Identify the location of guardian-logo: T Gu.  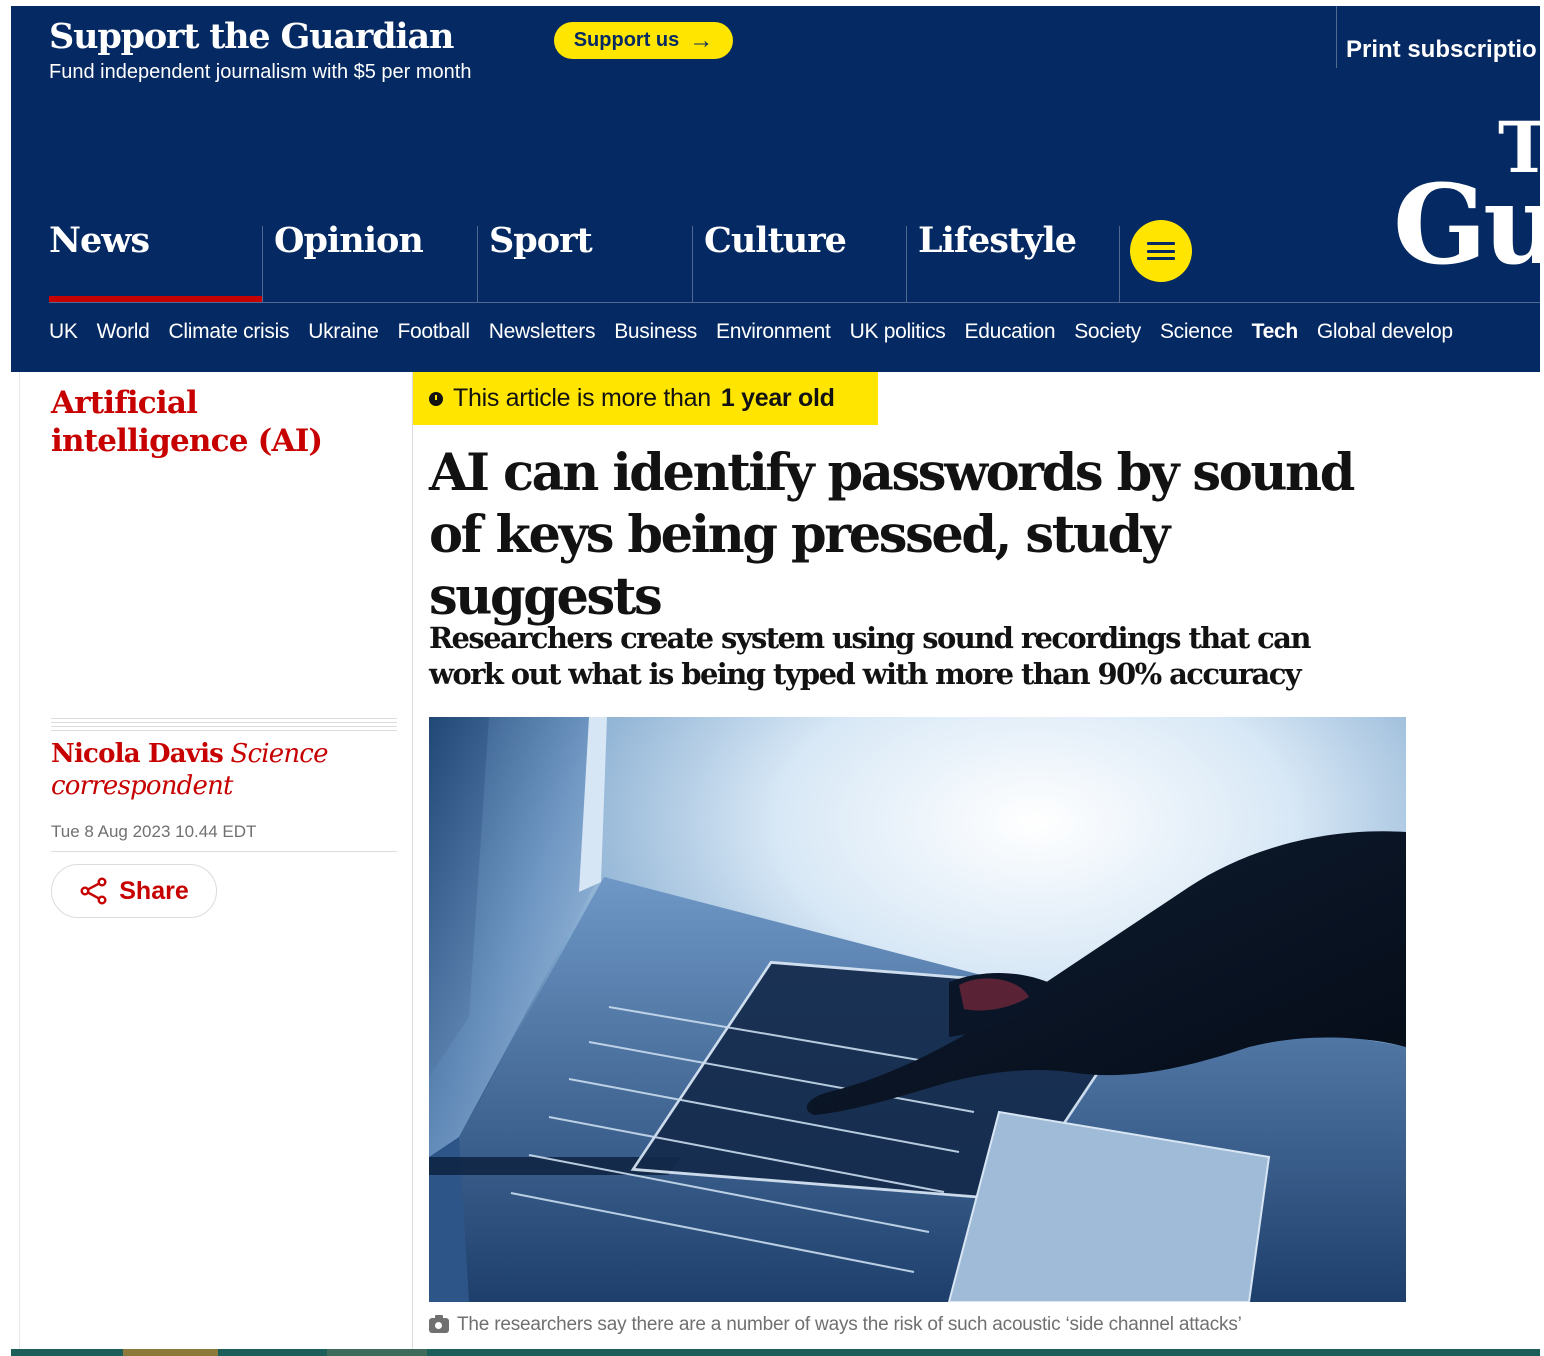
(1466, 201).